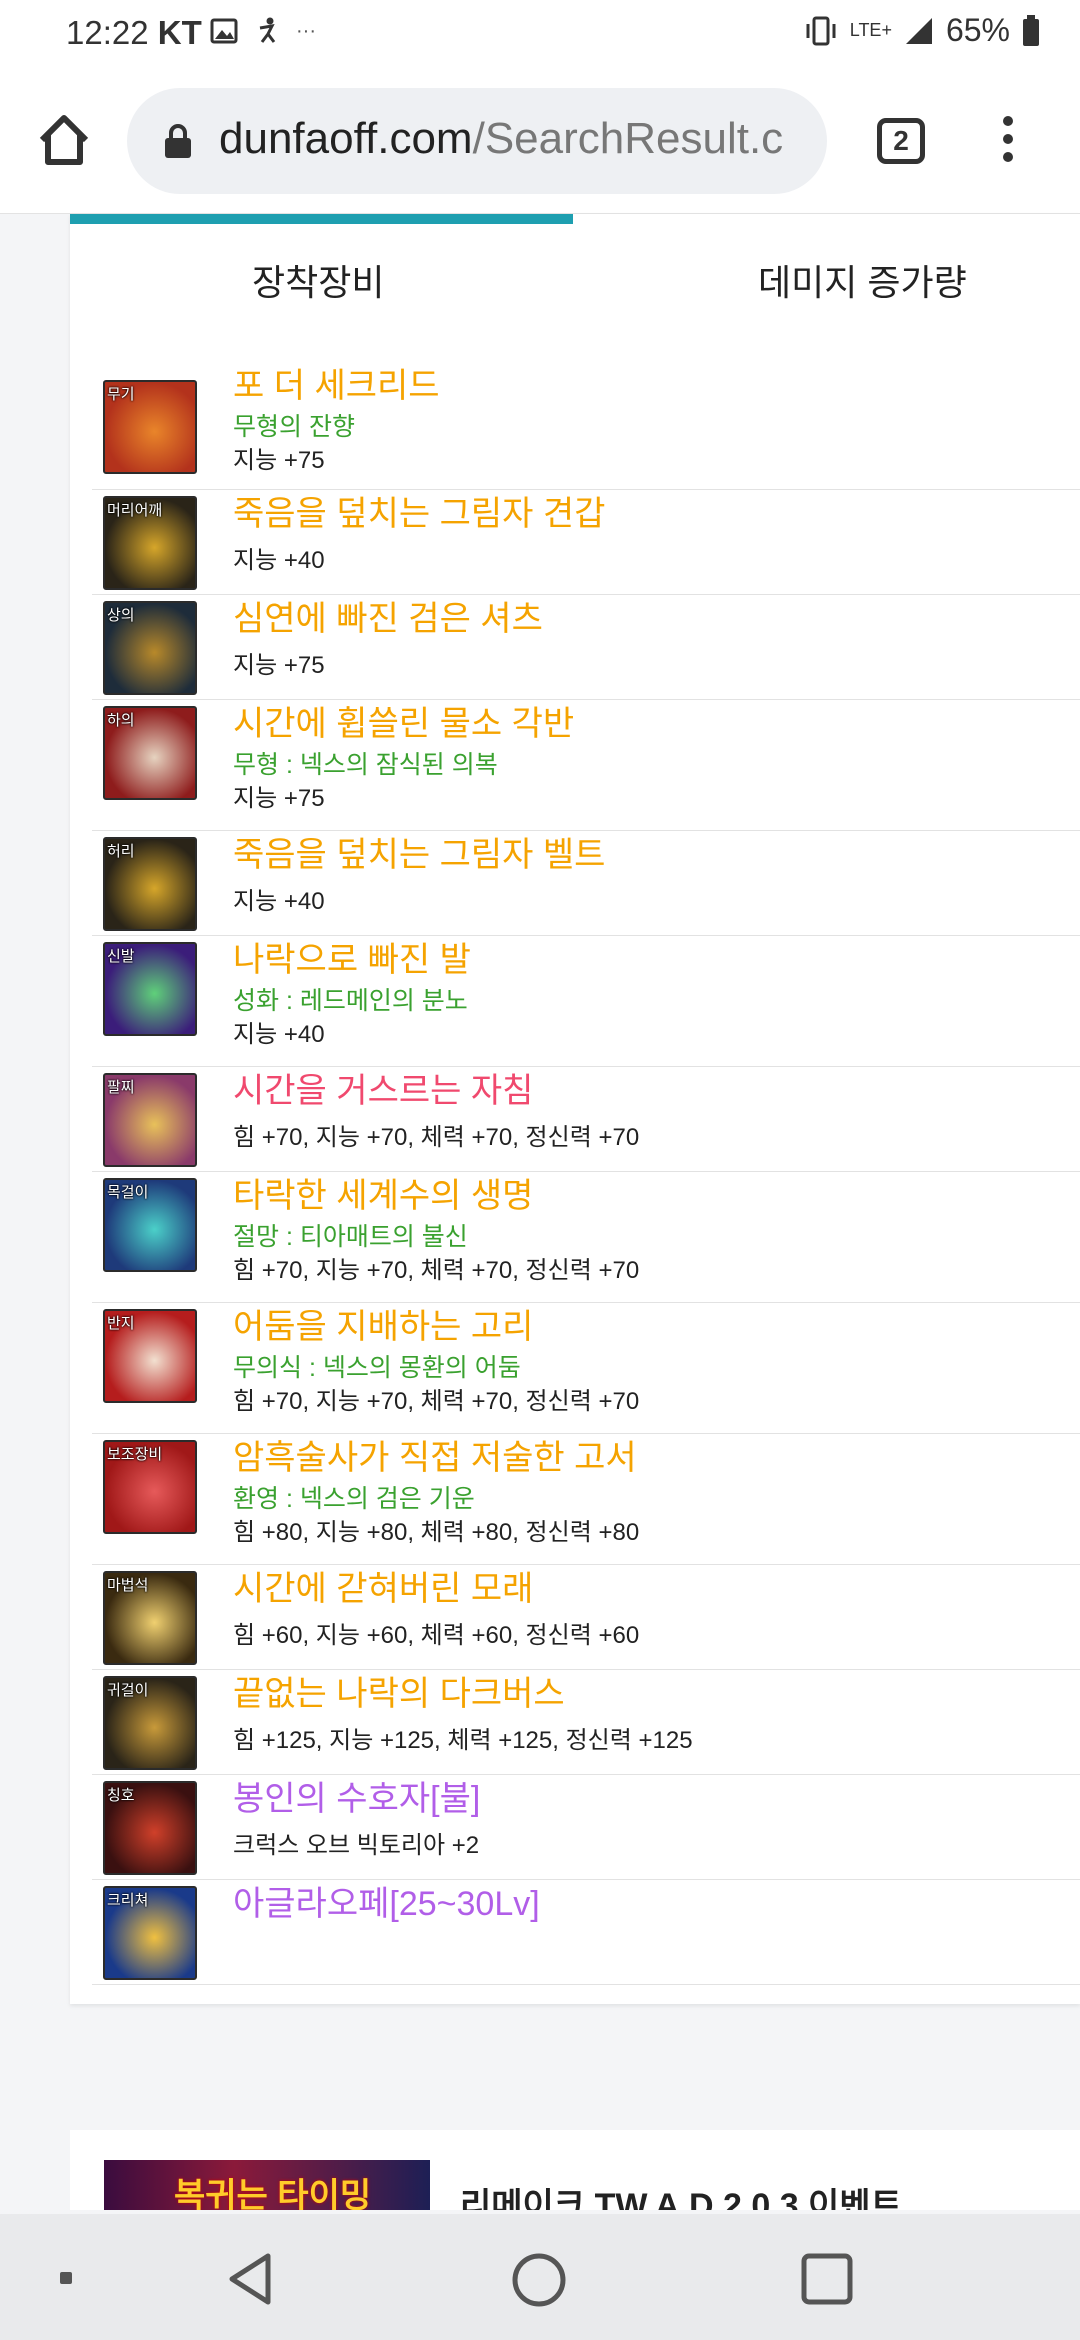 This screenshot has width=1080, height=2340. What do you see at coordinates (436, 1196) in the screenshot?
I see `item-name: 타락한 세계수의 생명` at bounding box center [436, 1196].